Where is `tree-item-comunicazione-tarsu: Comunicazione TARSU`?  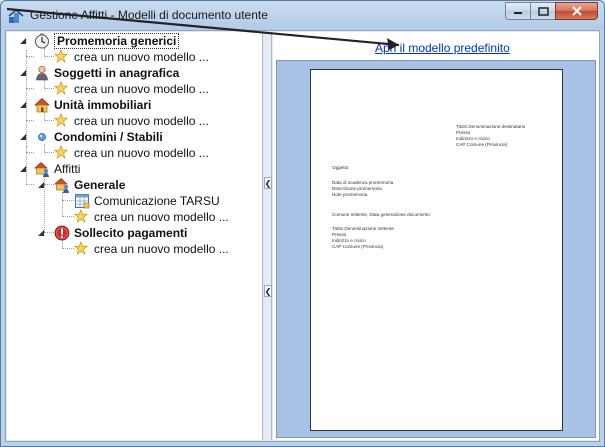
tree-item-comunicazione-tarsu: Comunicazione TARSU is located at coordinates (147, 201).